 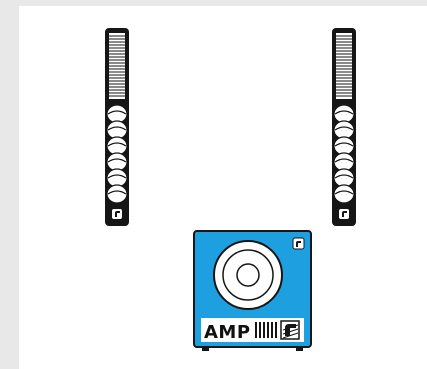 I want to click on right-column-speaker, so click(x=344, y=127).